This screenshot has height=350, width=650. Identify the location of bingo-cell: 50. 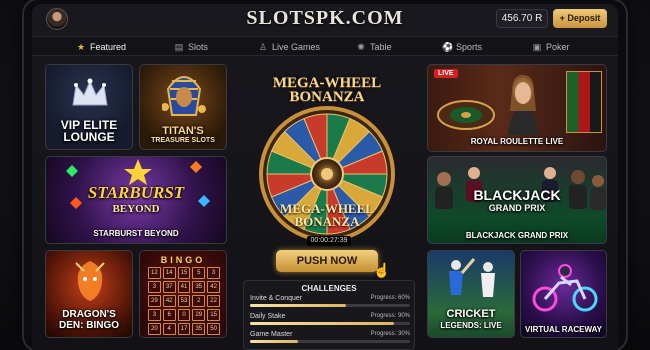
(213, 329).